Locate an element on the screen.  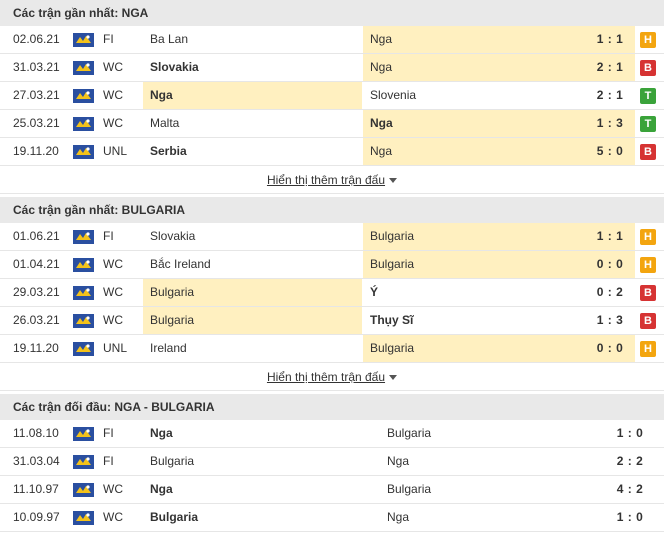
match-score: 2 is located at coordinates (630, 461).